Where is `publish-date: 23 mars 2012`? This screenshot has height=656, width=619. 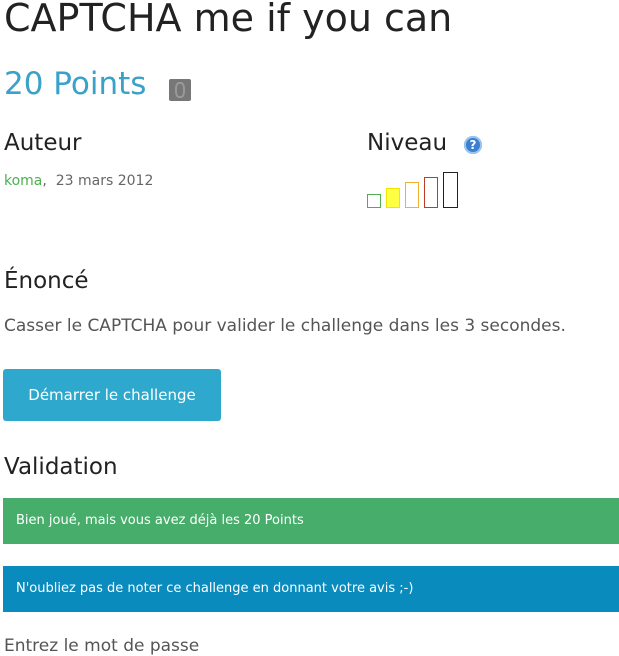
publish-date: 23 mars 2012 is located at coordinates (104, 181).